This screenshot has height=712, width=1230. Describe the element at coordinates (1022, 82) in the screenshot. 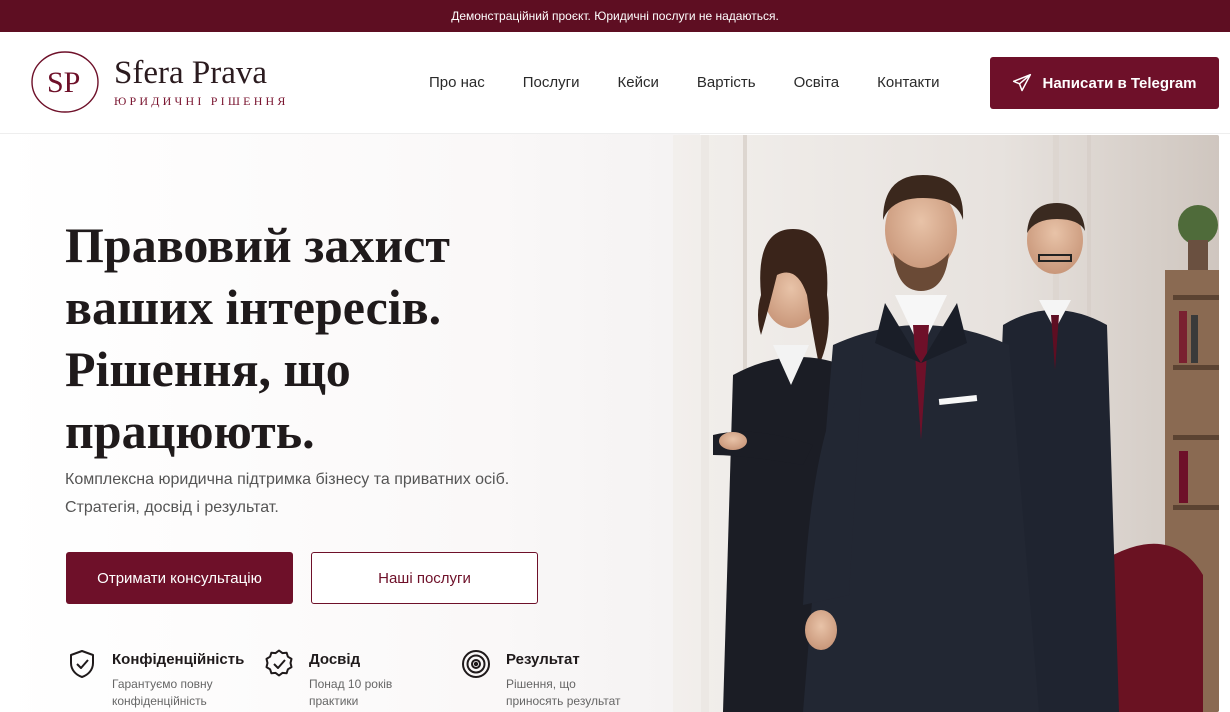

I see `paper-plane-icon` at that location.